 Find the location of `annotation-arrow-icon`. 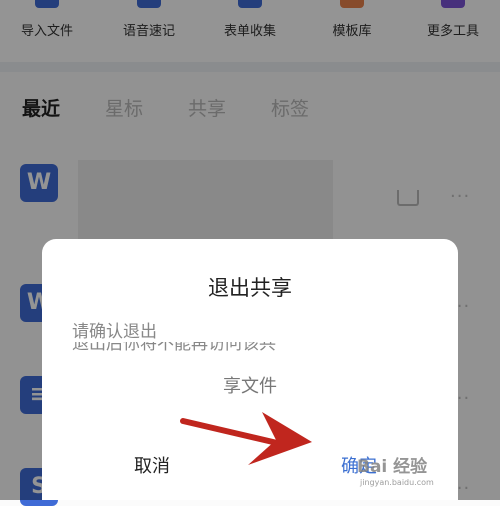

annotation-arrow-icon is located at coordinates (246, 438).